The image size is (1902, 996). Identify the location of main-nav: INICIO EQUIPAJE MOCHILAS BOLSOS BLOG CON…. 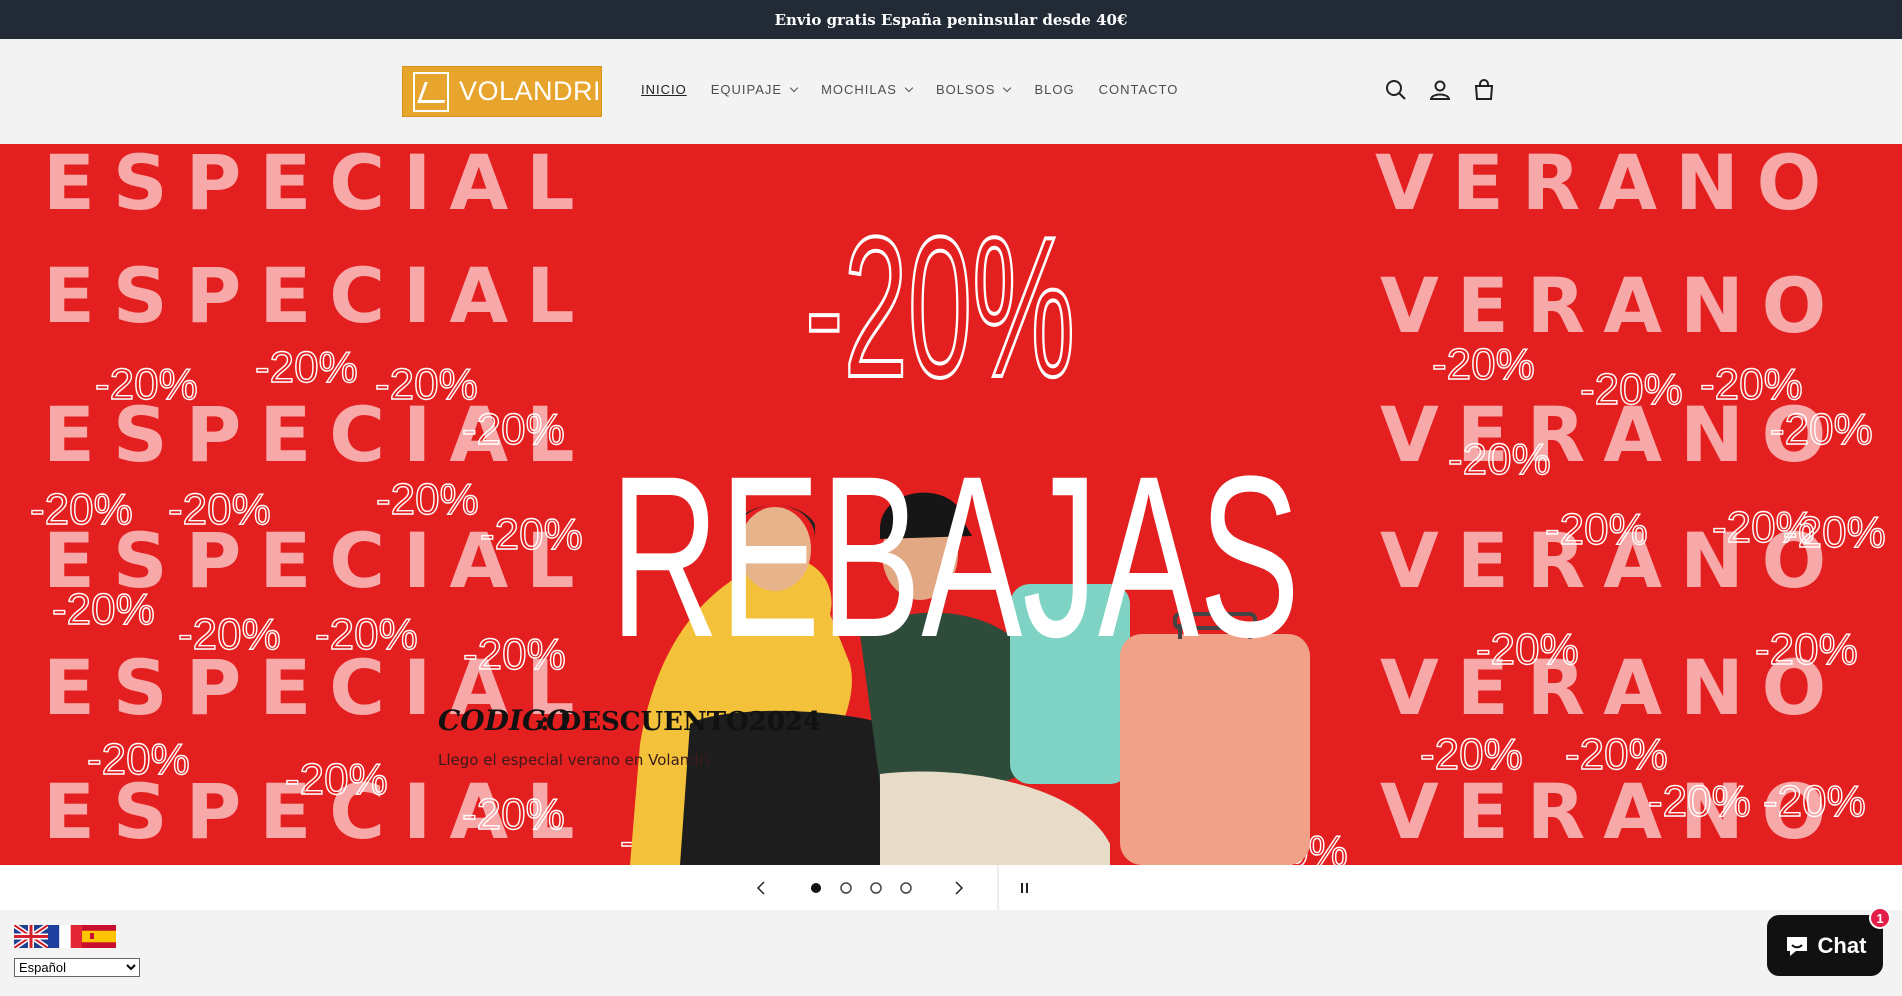
(921, 89).